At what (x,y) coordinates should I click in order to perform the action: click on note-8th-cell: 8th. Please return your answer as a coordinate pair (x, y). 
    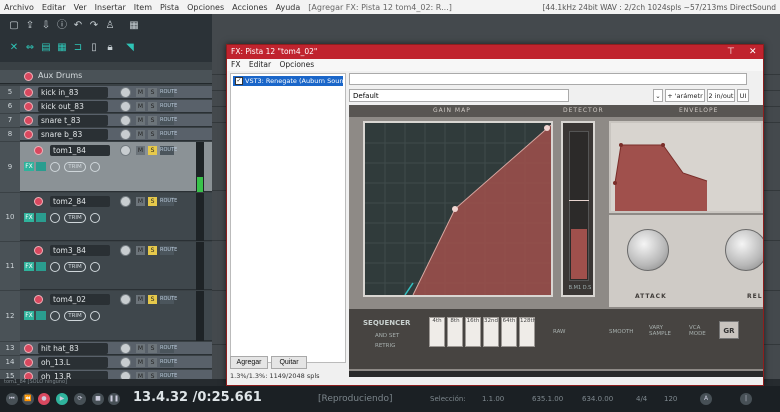
    Looking at the image, I should click on (455, 332).